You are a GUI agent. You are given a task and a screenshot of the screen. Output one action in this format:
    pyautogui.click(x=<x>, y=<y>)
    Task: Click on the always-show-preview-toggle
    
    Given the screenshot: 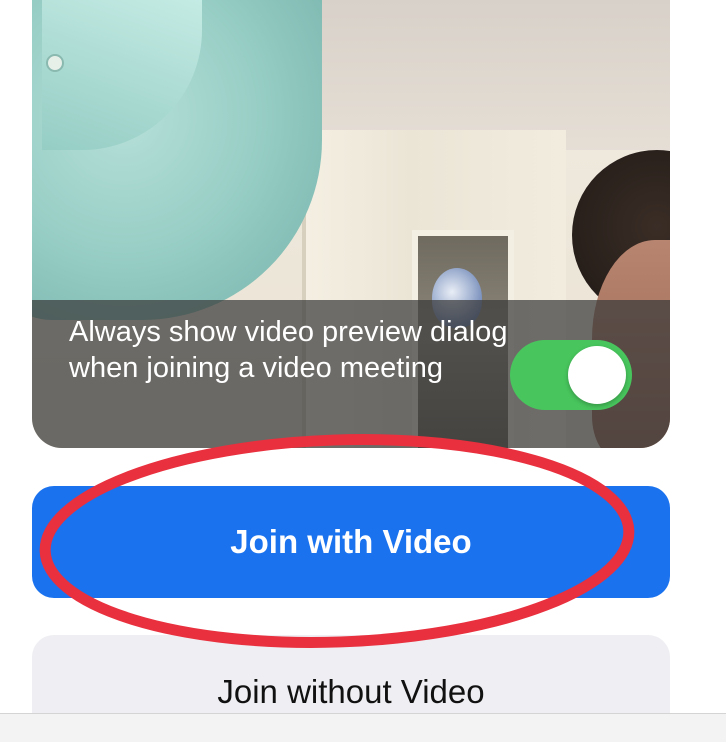 What is the action you would take?
    pyautogui.click(x=571, y=375)
    